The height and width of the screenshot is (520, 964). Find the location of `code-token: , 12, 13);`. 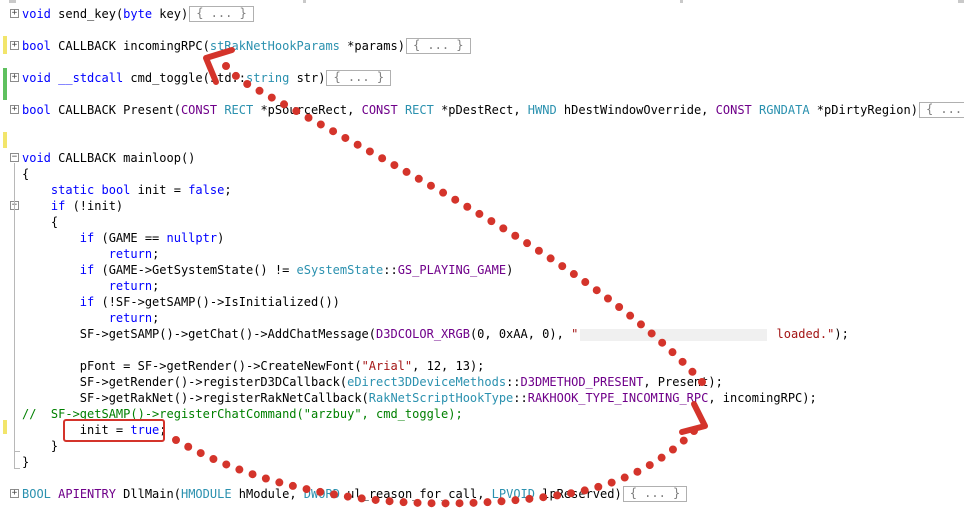

code-token: , 12, 13); is located at coordinates (448, 366).